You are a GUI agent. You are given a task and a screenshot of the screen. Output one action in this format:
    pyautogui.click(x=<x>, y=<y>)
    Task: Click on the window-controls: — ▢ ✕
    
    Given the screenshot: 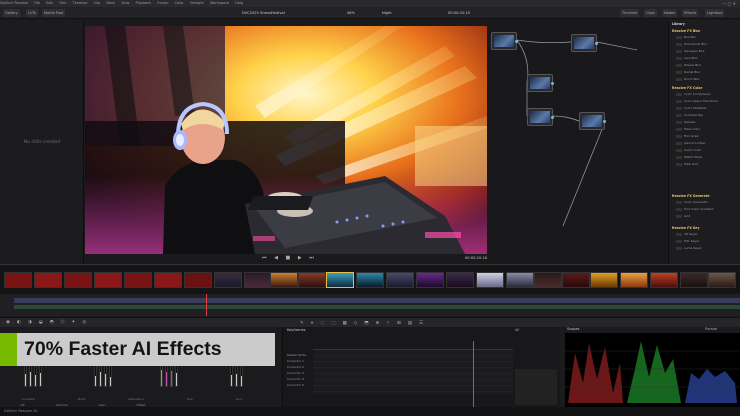 What is the action you would take?
    pyautogui.click(x=729, y=3)
    